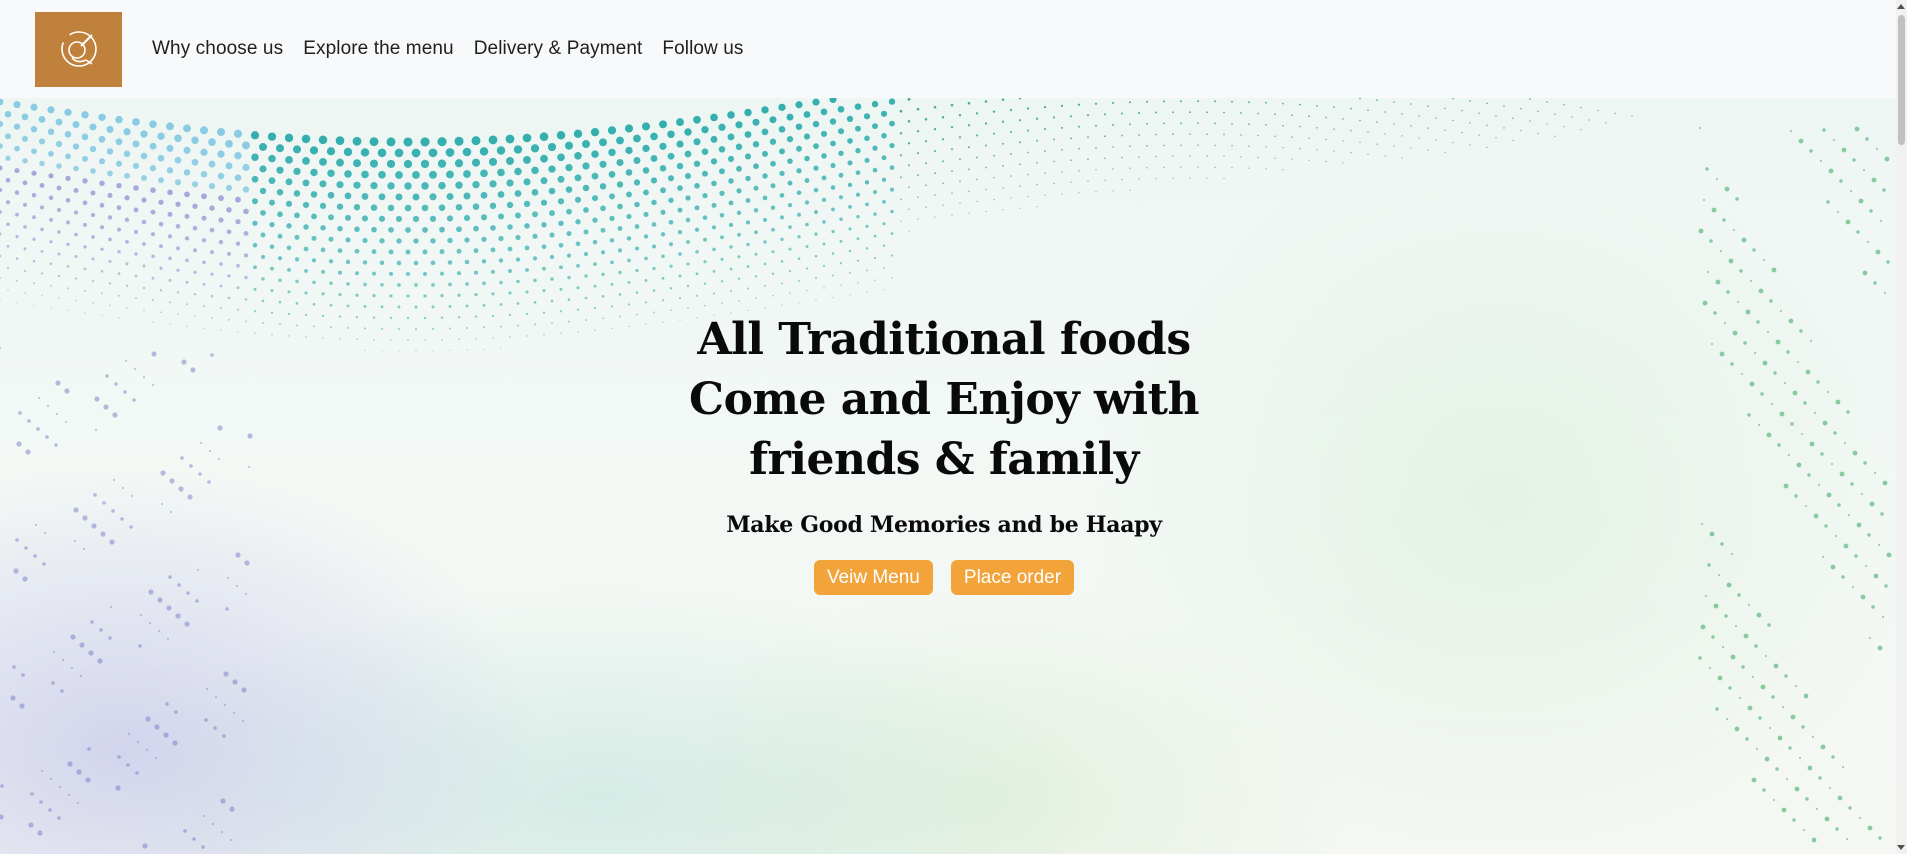  I want to click on hero-title-line: All Traditional foods, so click(944, 339).